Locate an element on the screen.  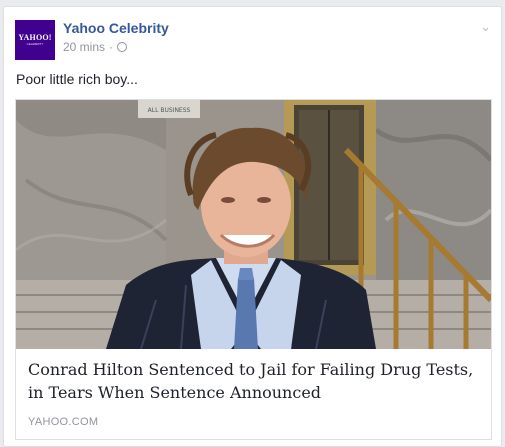
globe-icon is located at coordinates (122, 47).